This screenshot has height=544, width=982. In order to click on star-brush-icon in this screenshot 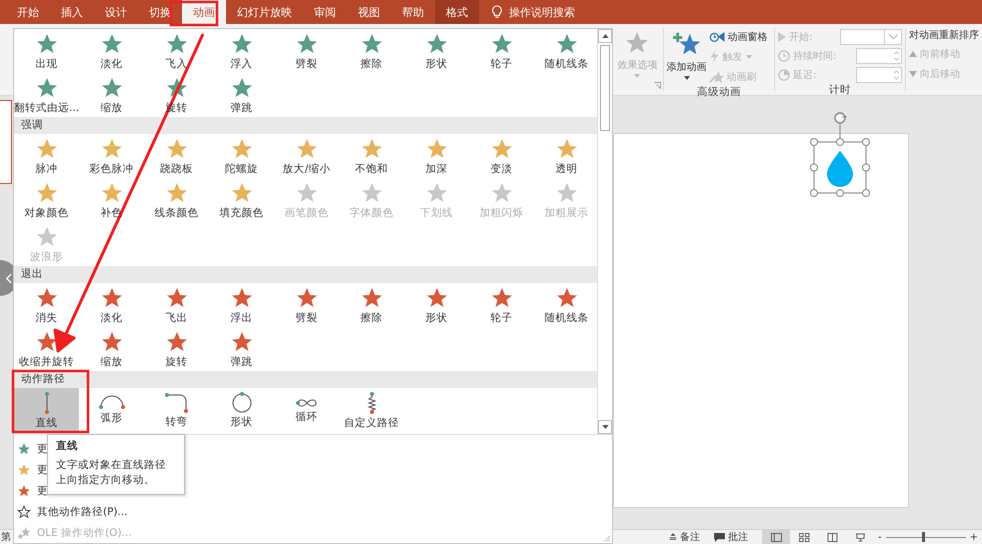, I will do `click(716, 76)`.